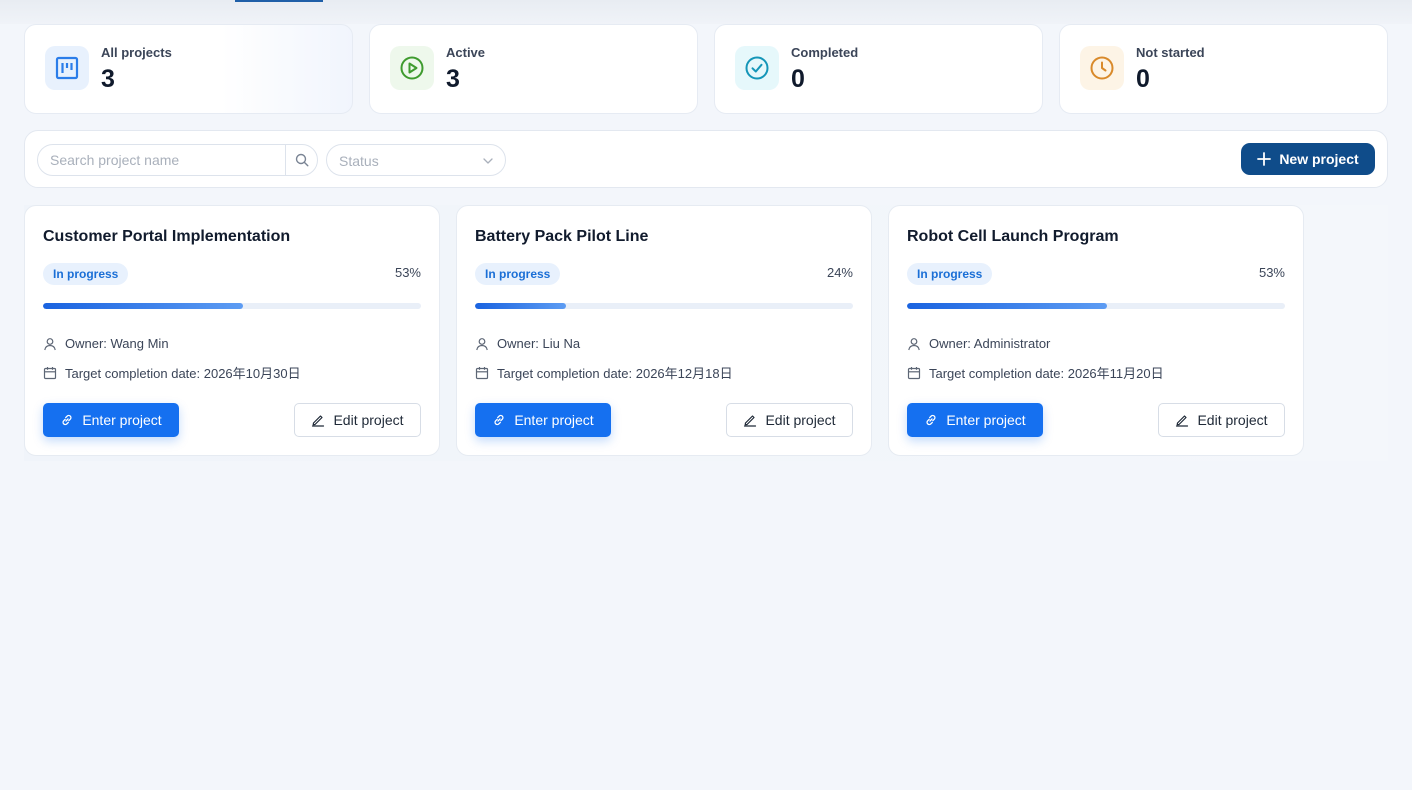 Image resolution: width=1412 pixels, height=790 pixels. Describe the element at coordinates (136, 52) in the screenshot. I see `stat-label: All projects` at that location.